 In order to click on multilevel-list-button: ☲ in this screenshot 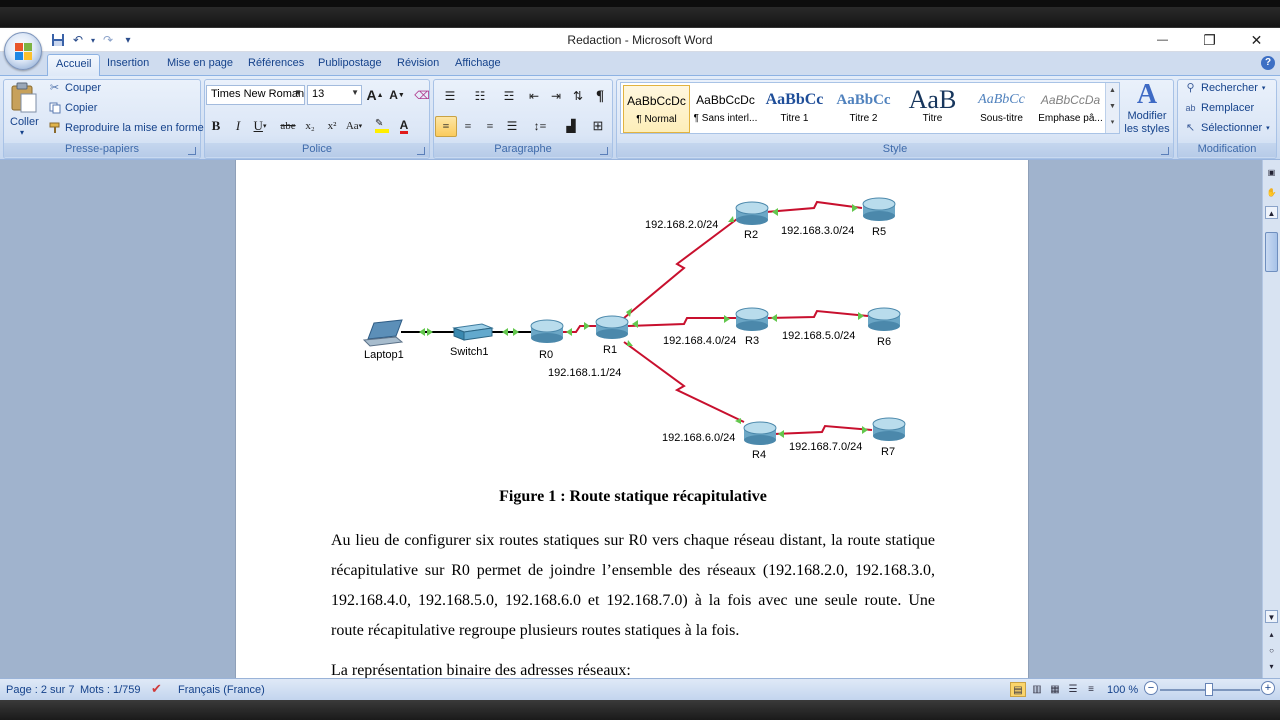, I will do `click(509, 96)`.